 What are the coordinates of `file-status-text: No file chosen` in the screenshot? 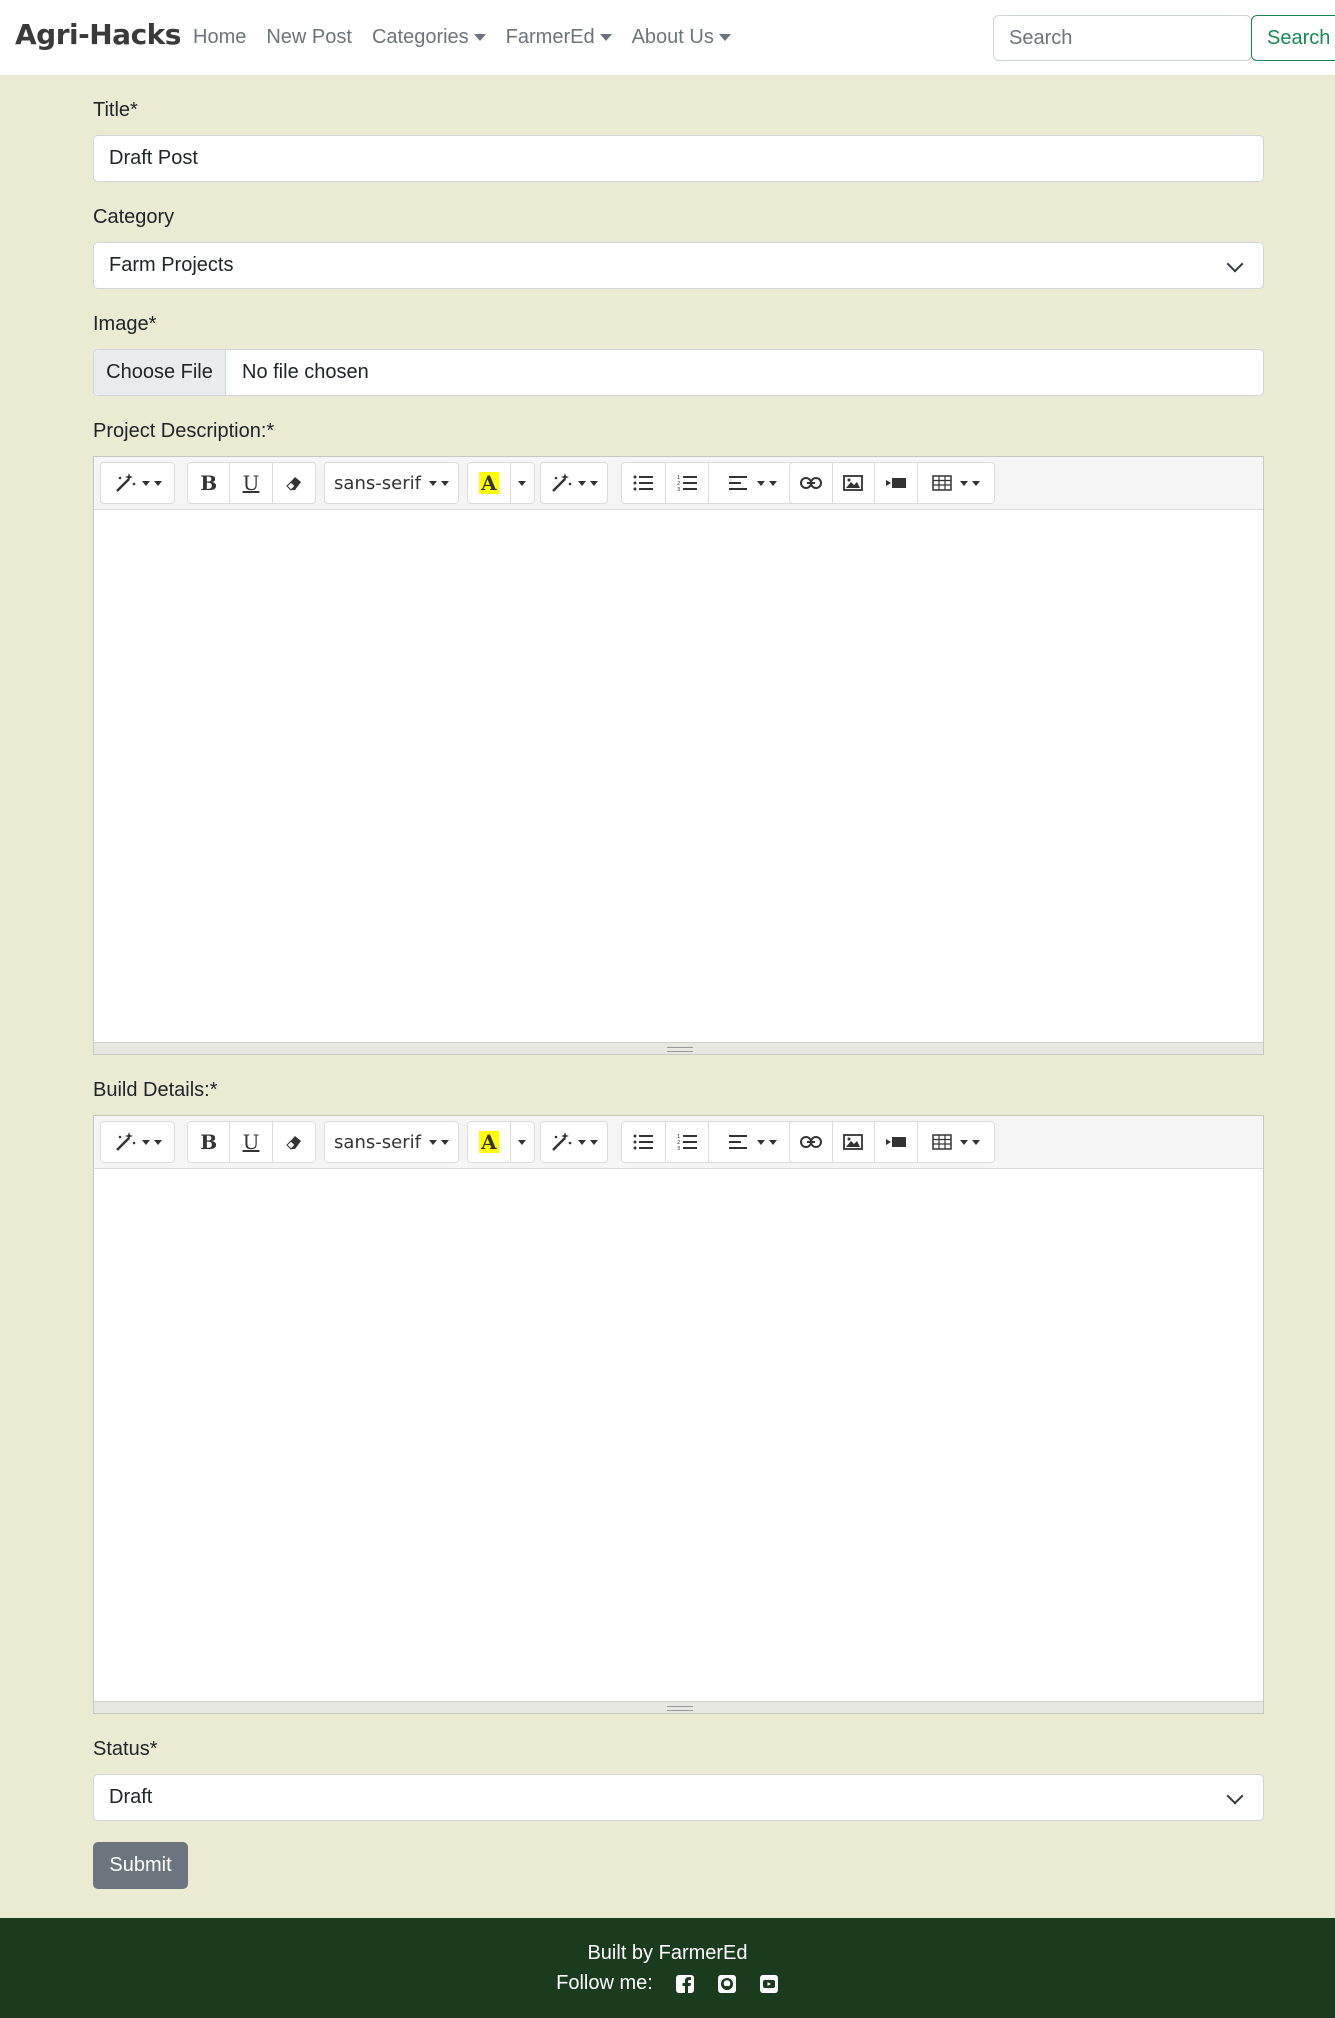 It's located at (305, 372).